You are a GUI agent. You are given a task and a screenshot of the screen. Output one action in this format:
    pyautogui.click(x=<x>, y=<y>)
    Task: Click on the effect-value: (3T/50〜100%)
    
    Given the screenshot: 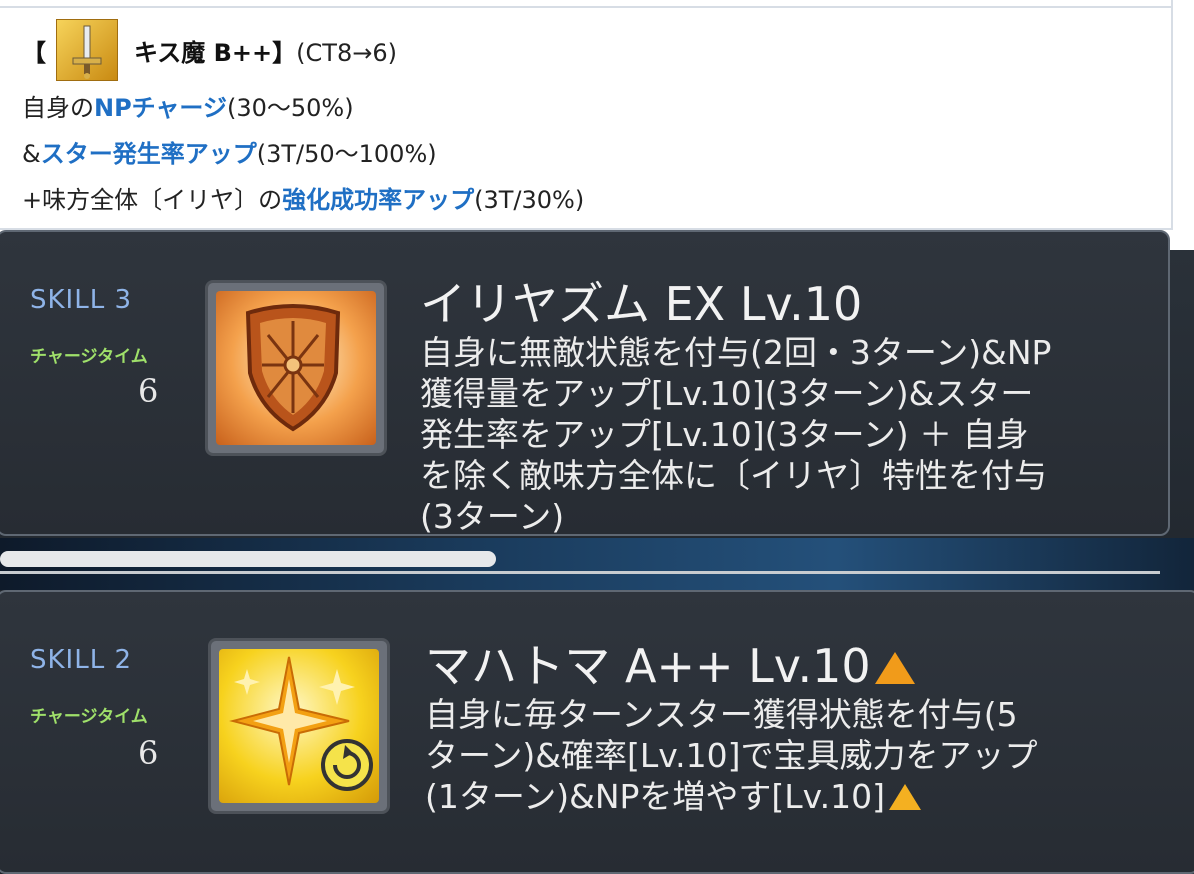 What is the action you would take?
    pyautogui.click(x=346, y=154)
    